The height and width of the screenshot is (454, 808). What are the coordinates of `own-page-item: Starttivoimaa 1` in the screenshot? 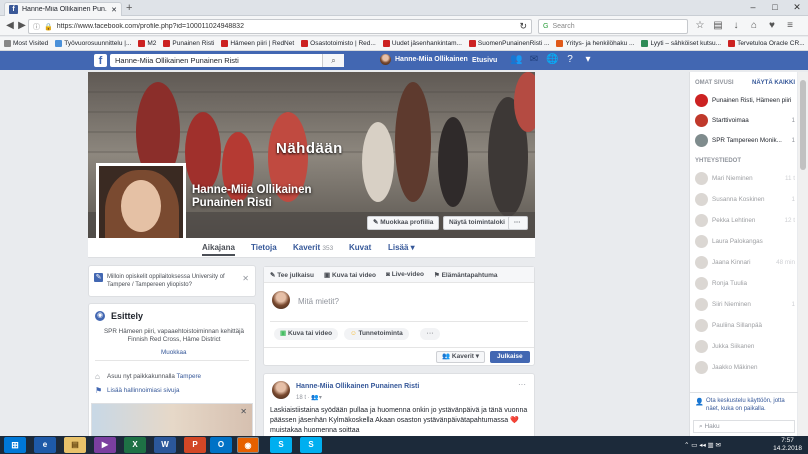 It's located at (745, 120).